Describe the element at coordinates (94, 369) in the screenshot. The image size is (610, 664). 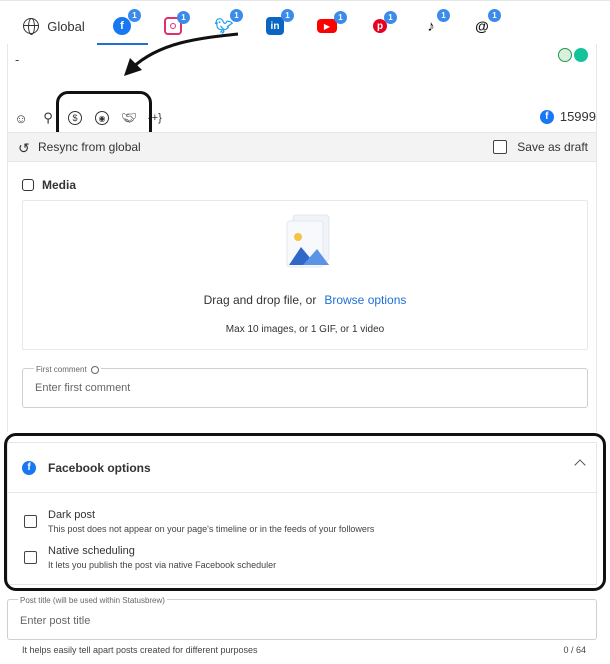
I see `info-icon` at that location.